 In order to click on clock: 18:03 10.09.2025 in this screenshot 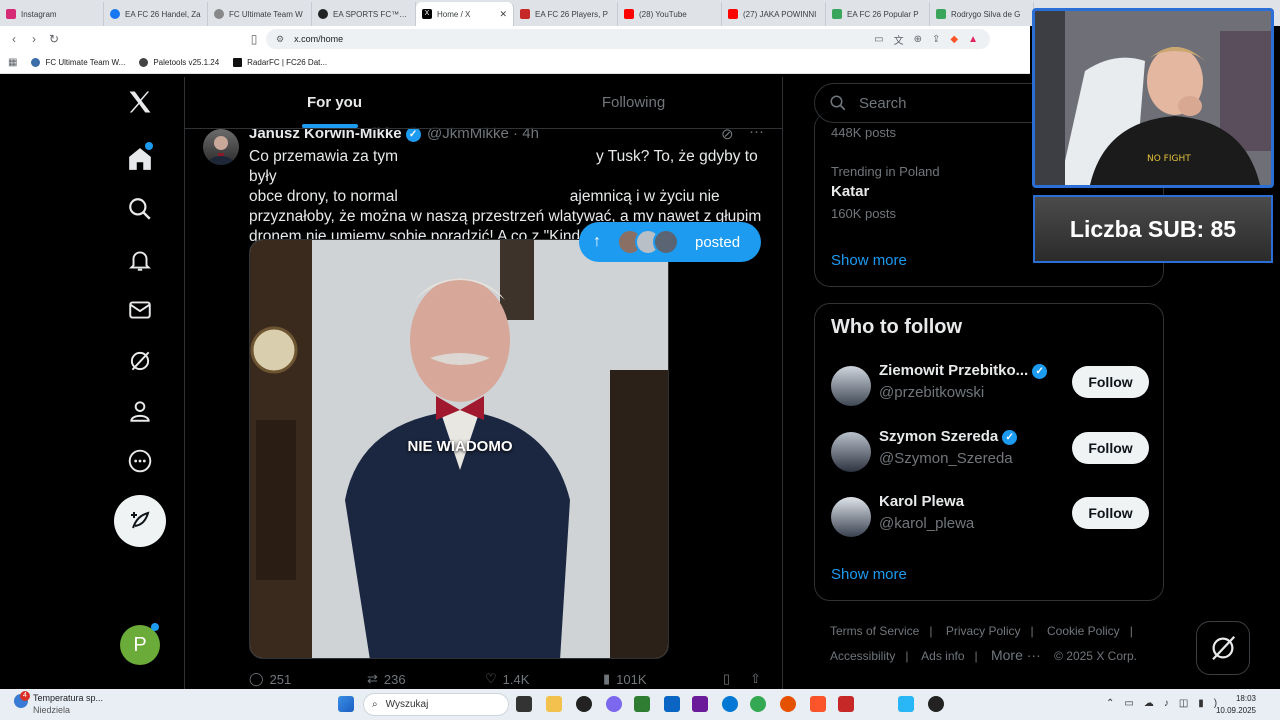, I will do `click(1236, 705)`.